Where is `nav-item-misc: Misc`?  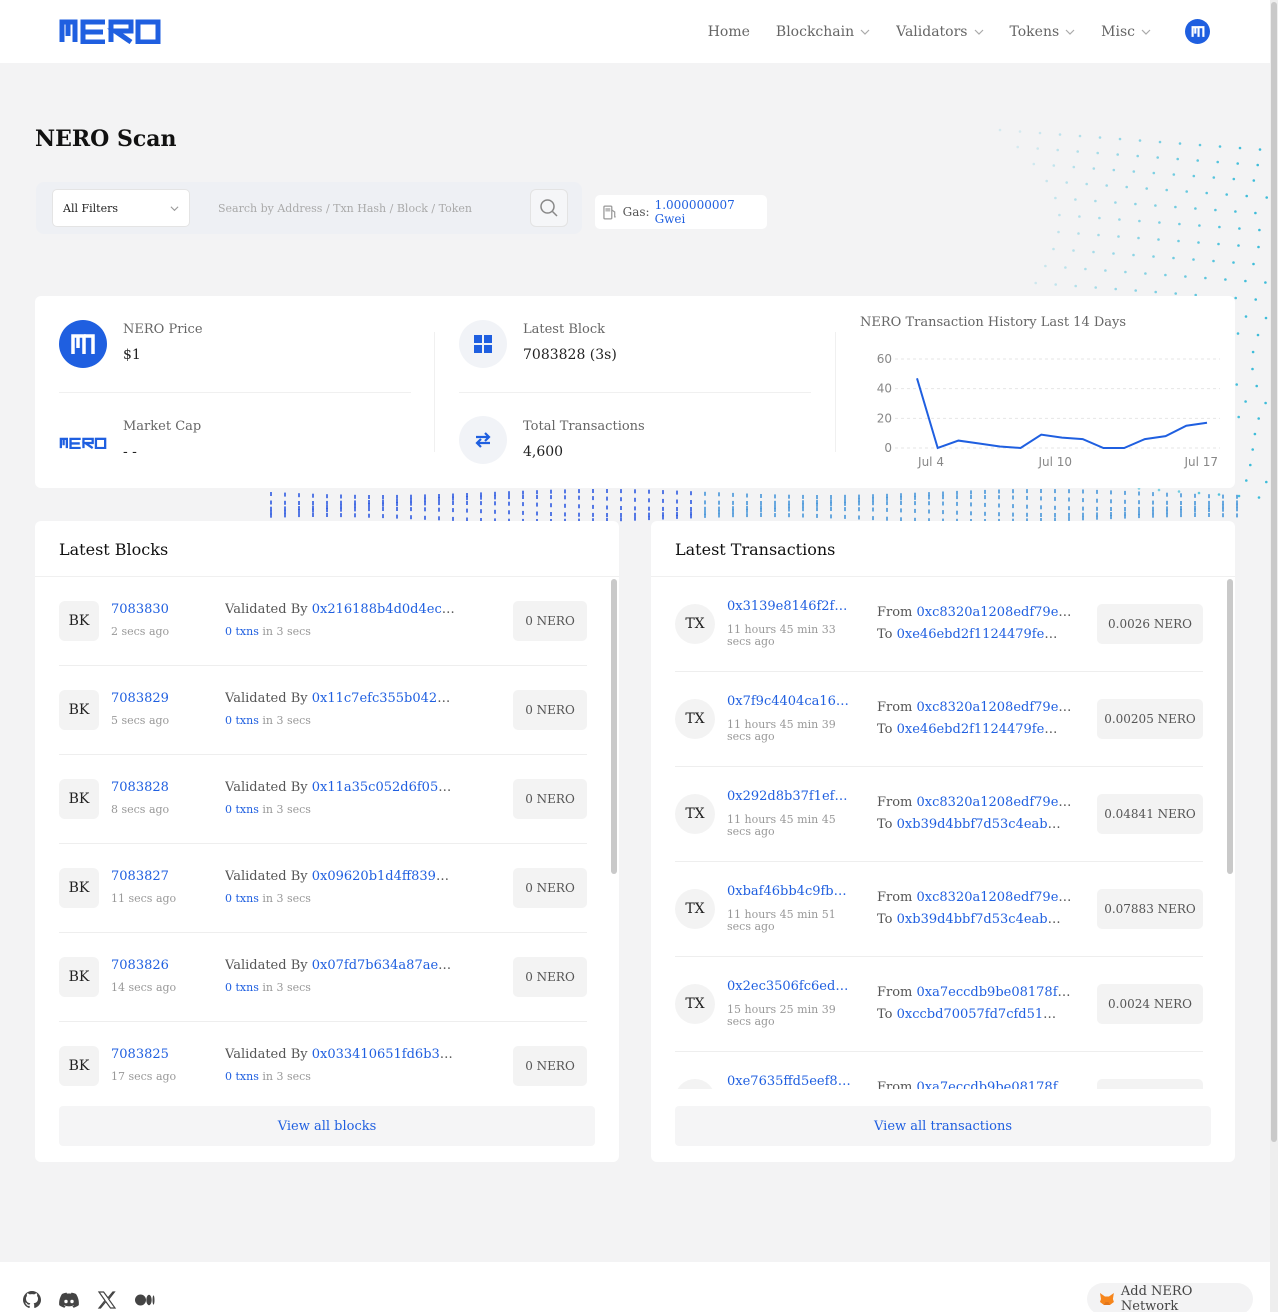 nav-item-misc: Misc is located at coordinates (1126, 32).